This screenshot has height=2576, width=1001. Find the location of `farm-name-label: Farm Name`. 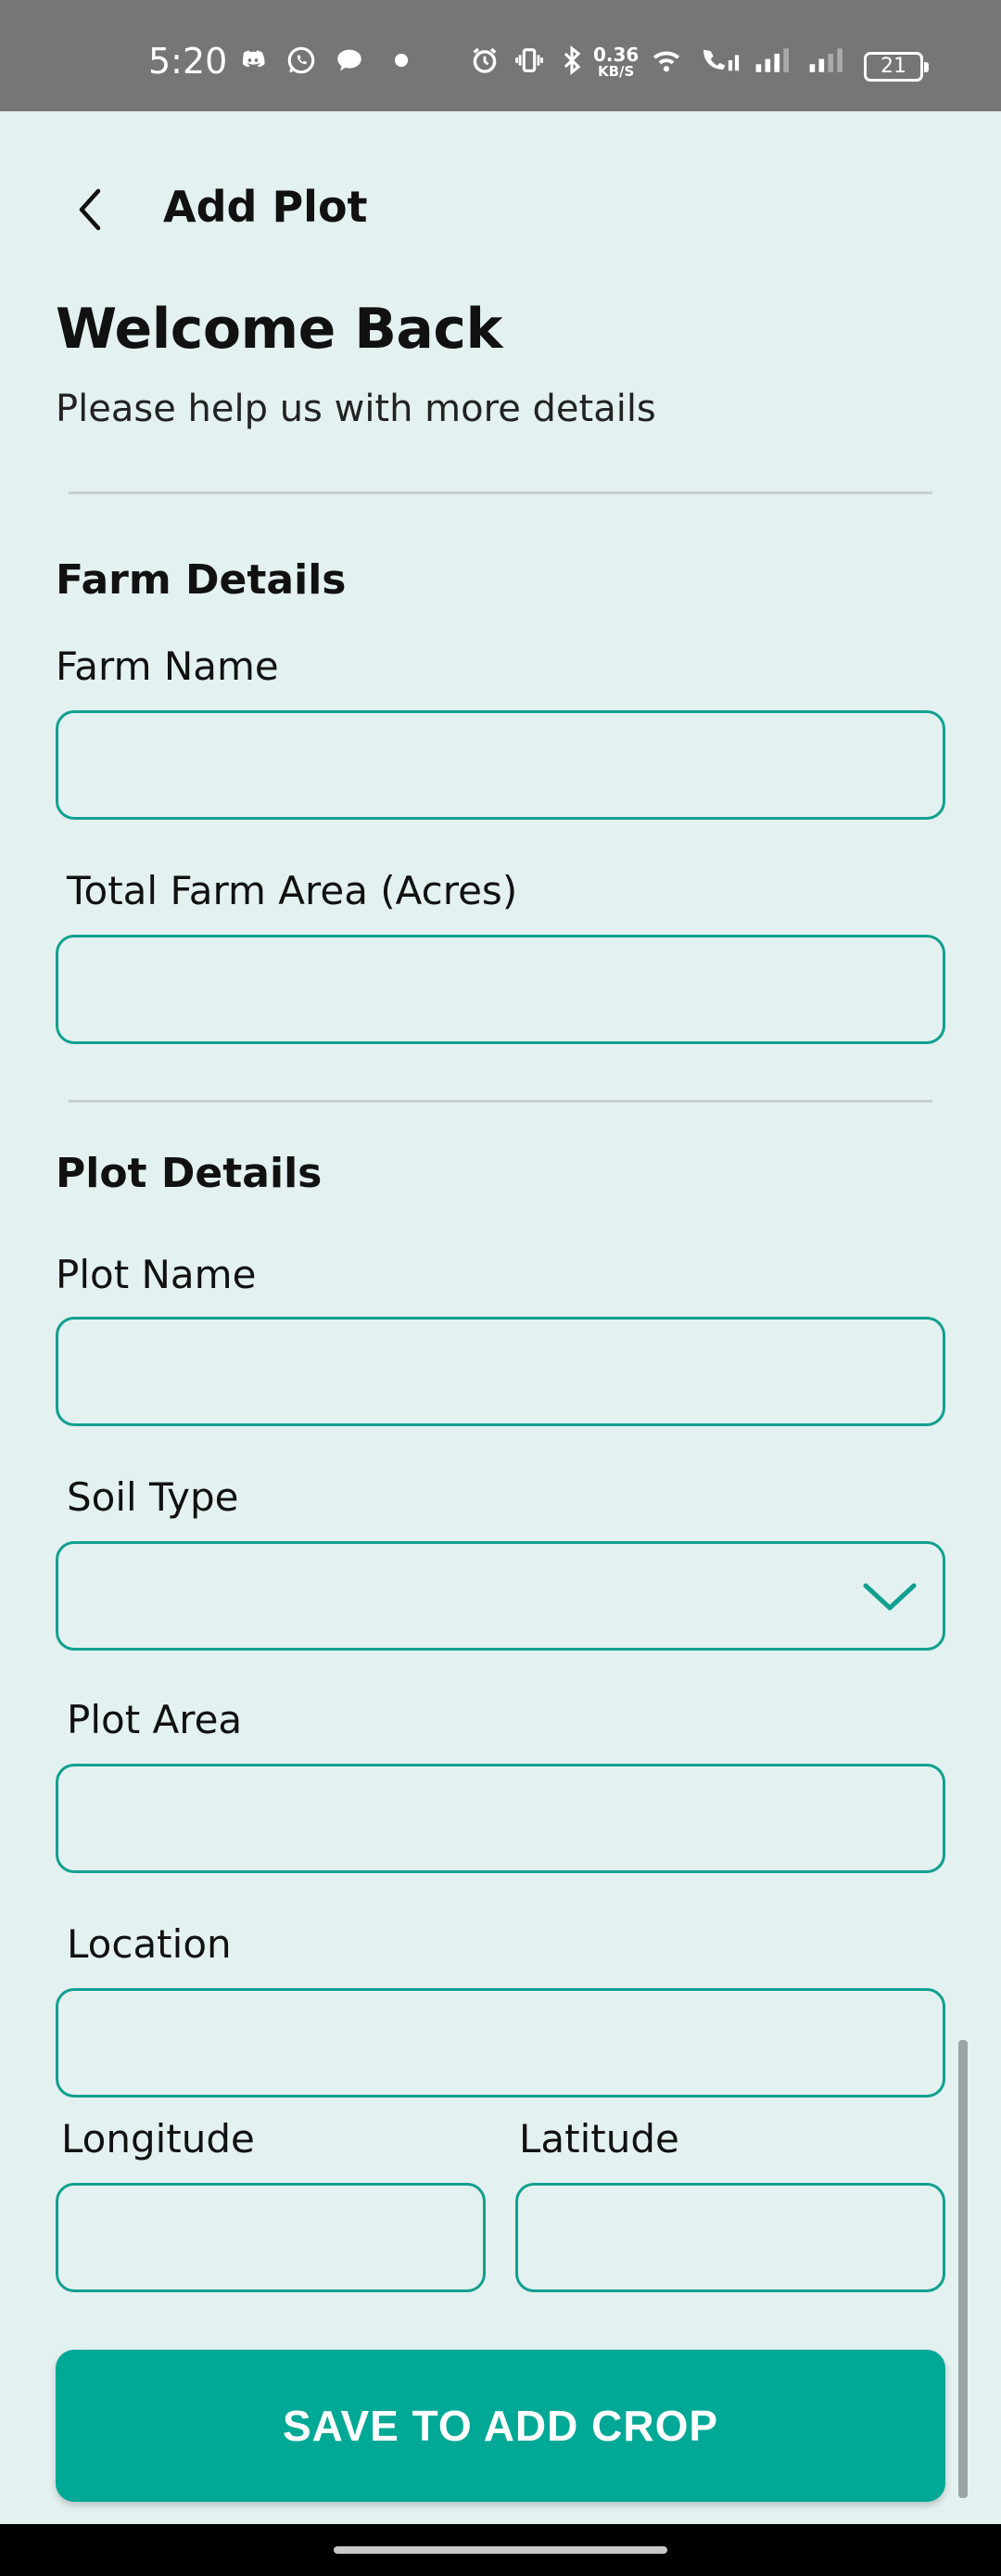

farm-name-label: Farm Name is located at coordinates (167, 666).